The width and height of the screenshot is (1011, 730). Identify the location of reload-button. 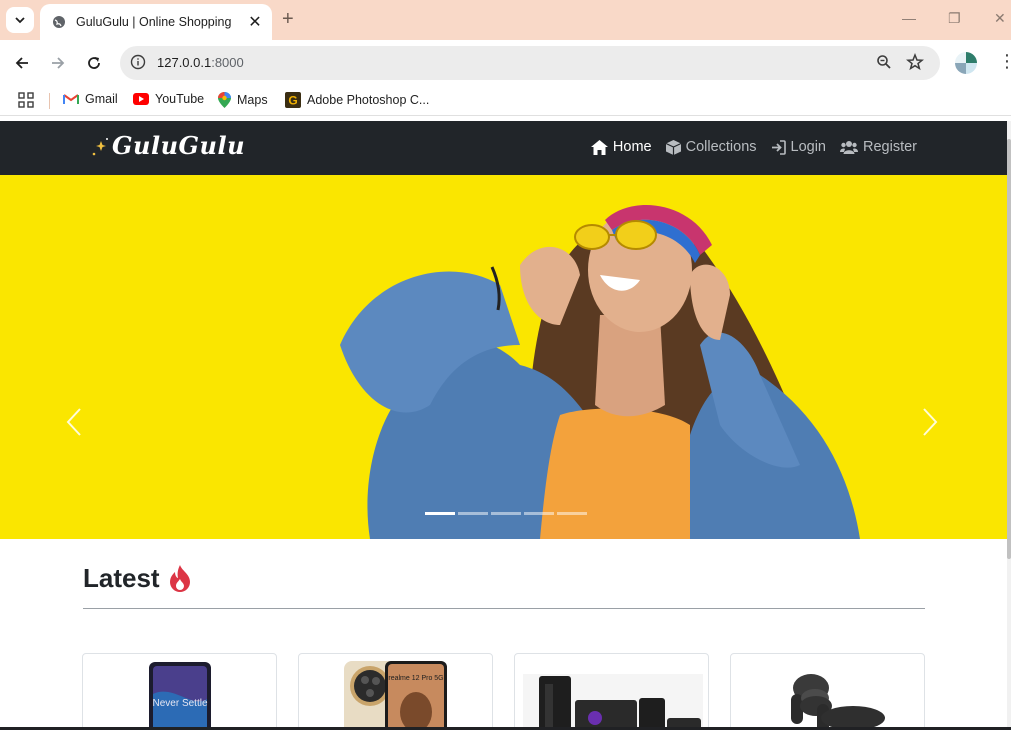
(94, 63).